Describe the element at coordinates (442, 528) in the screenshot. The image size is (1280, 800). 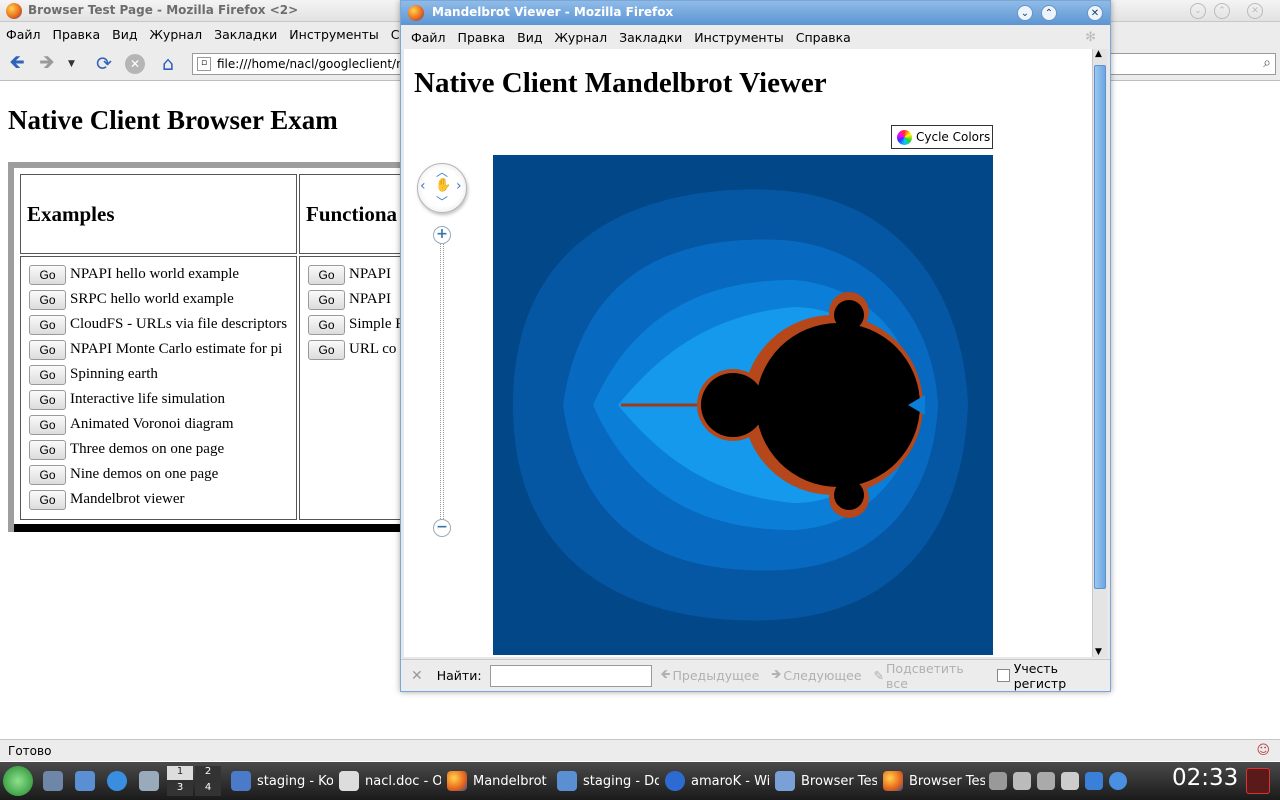
I see `zoom-out-button: −` at that location.